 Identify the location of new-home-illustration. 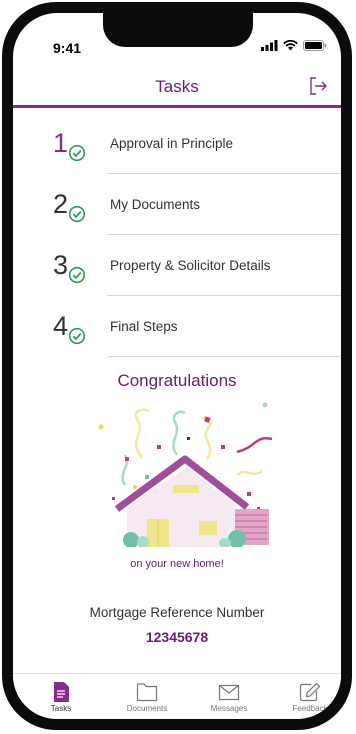
(185, 474).